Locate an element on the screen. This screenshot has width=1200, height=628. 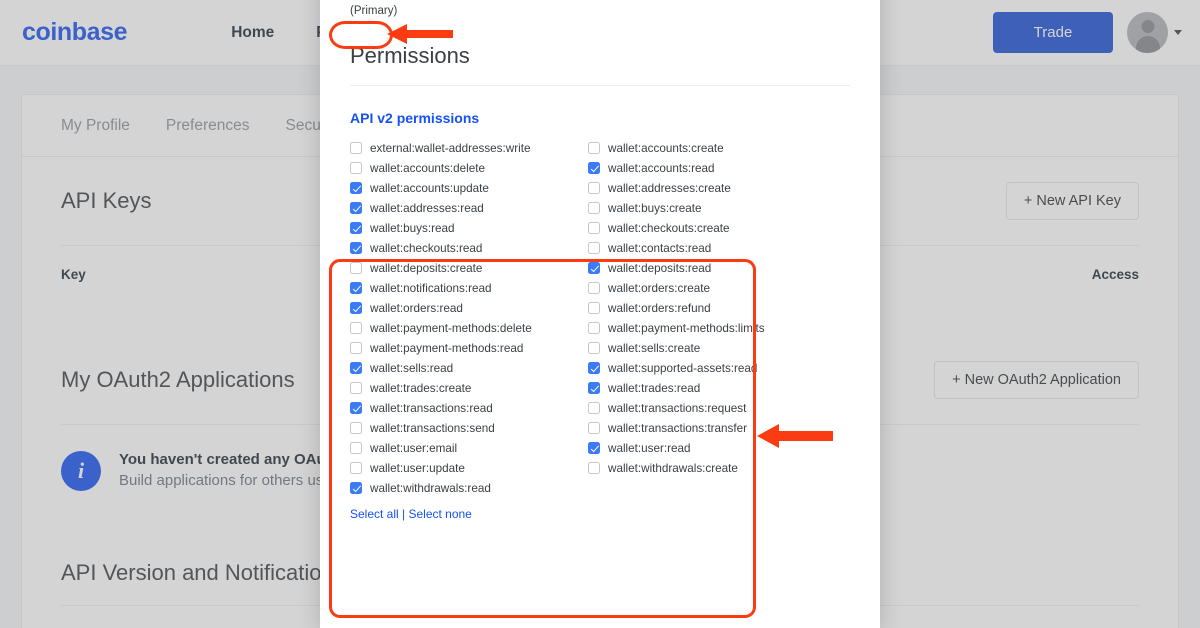
permission-checkbox-row: wallet:transactions:request is located at coordinates (707, 408).